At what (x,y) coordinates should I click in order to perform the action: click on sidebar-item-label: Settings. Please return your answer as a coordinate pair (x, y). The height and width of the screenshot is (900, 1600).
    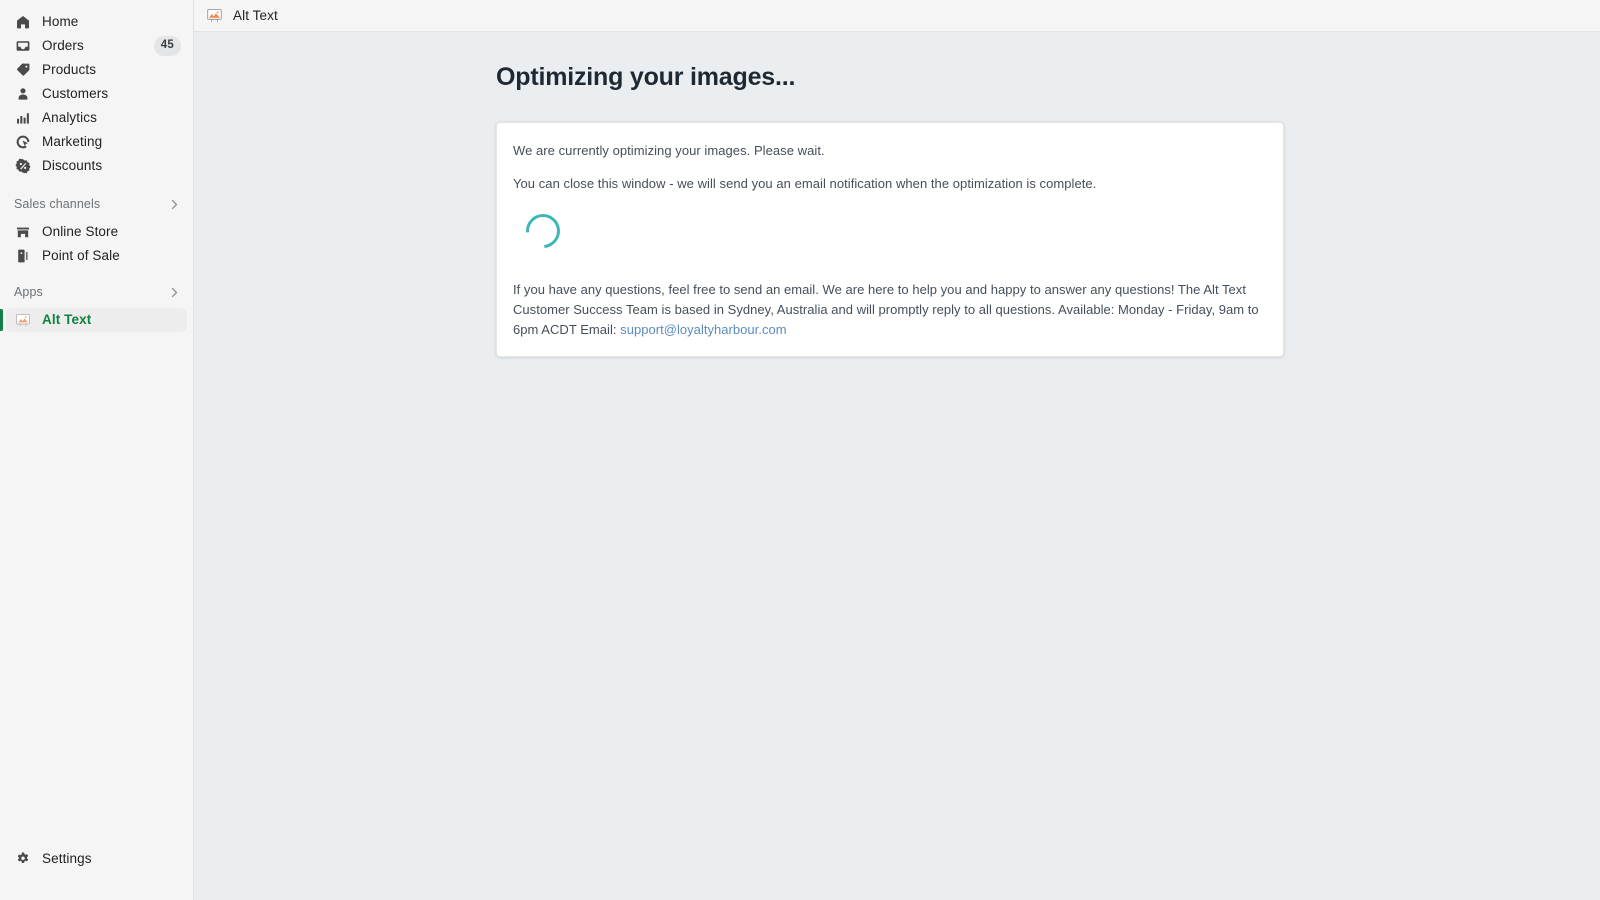
    Looking at the image, I should click on (67, 859).